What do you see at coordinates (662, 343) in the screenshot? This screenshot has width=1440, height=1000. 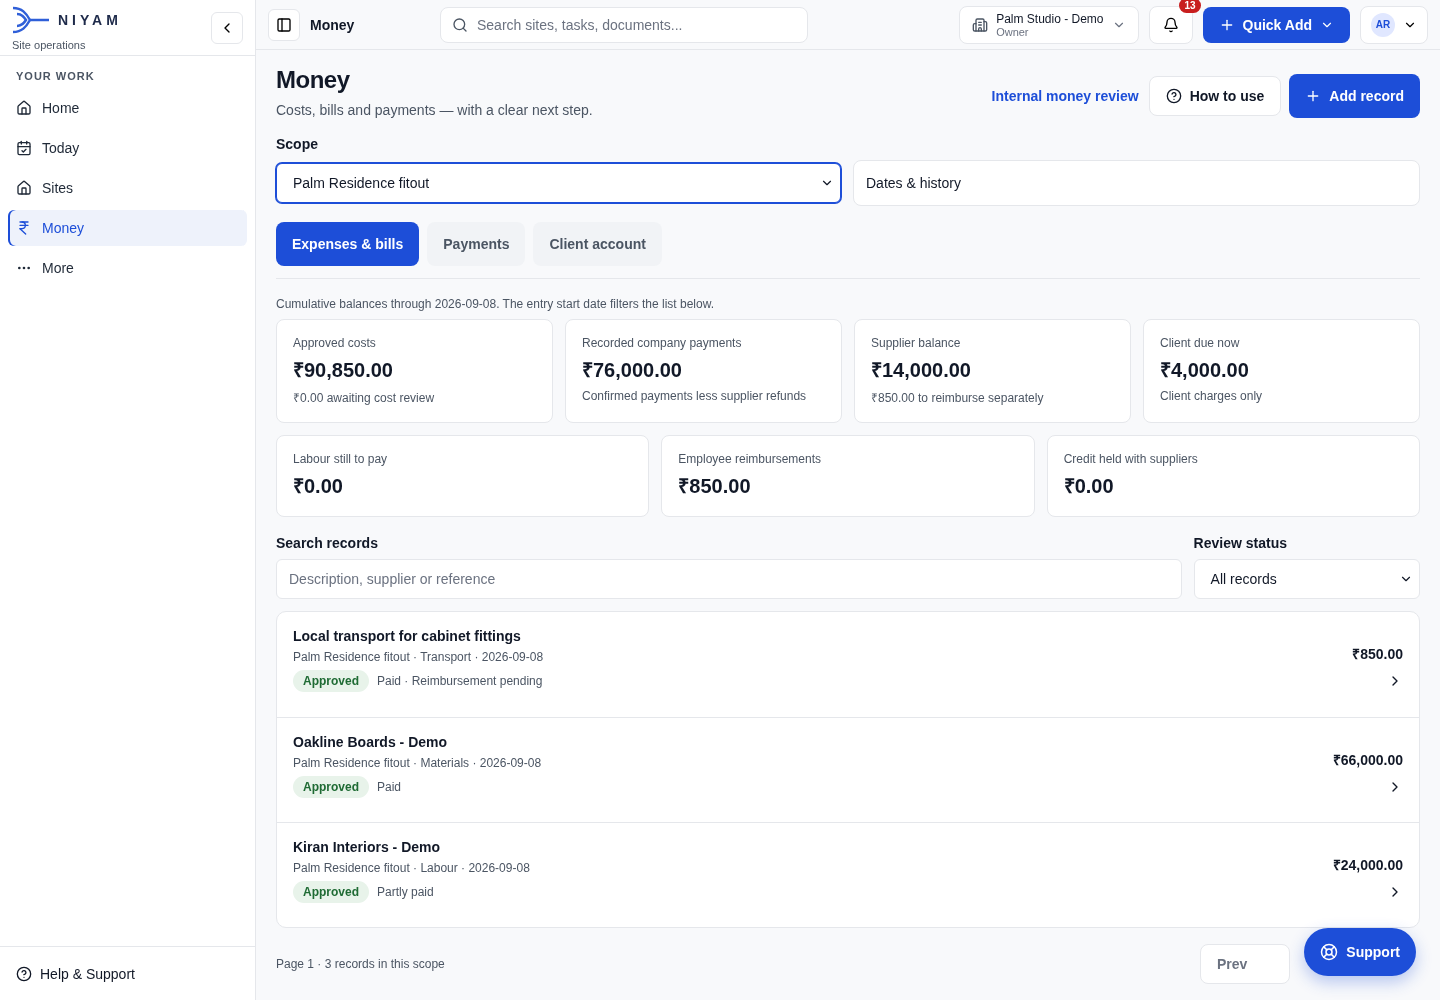 I see `stat-label: Recorded company payments` at bounding box center [662, 343].